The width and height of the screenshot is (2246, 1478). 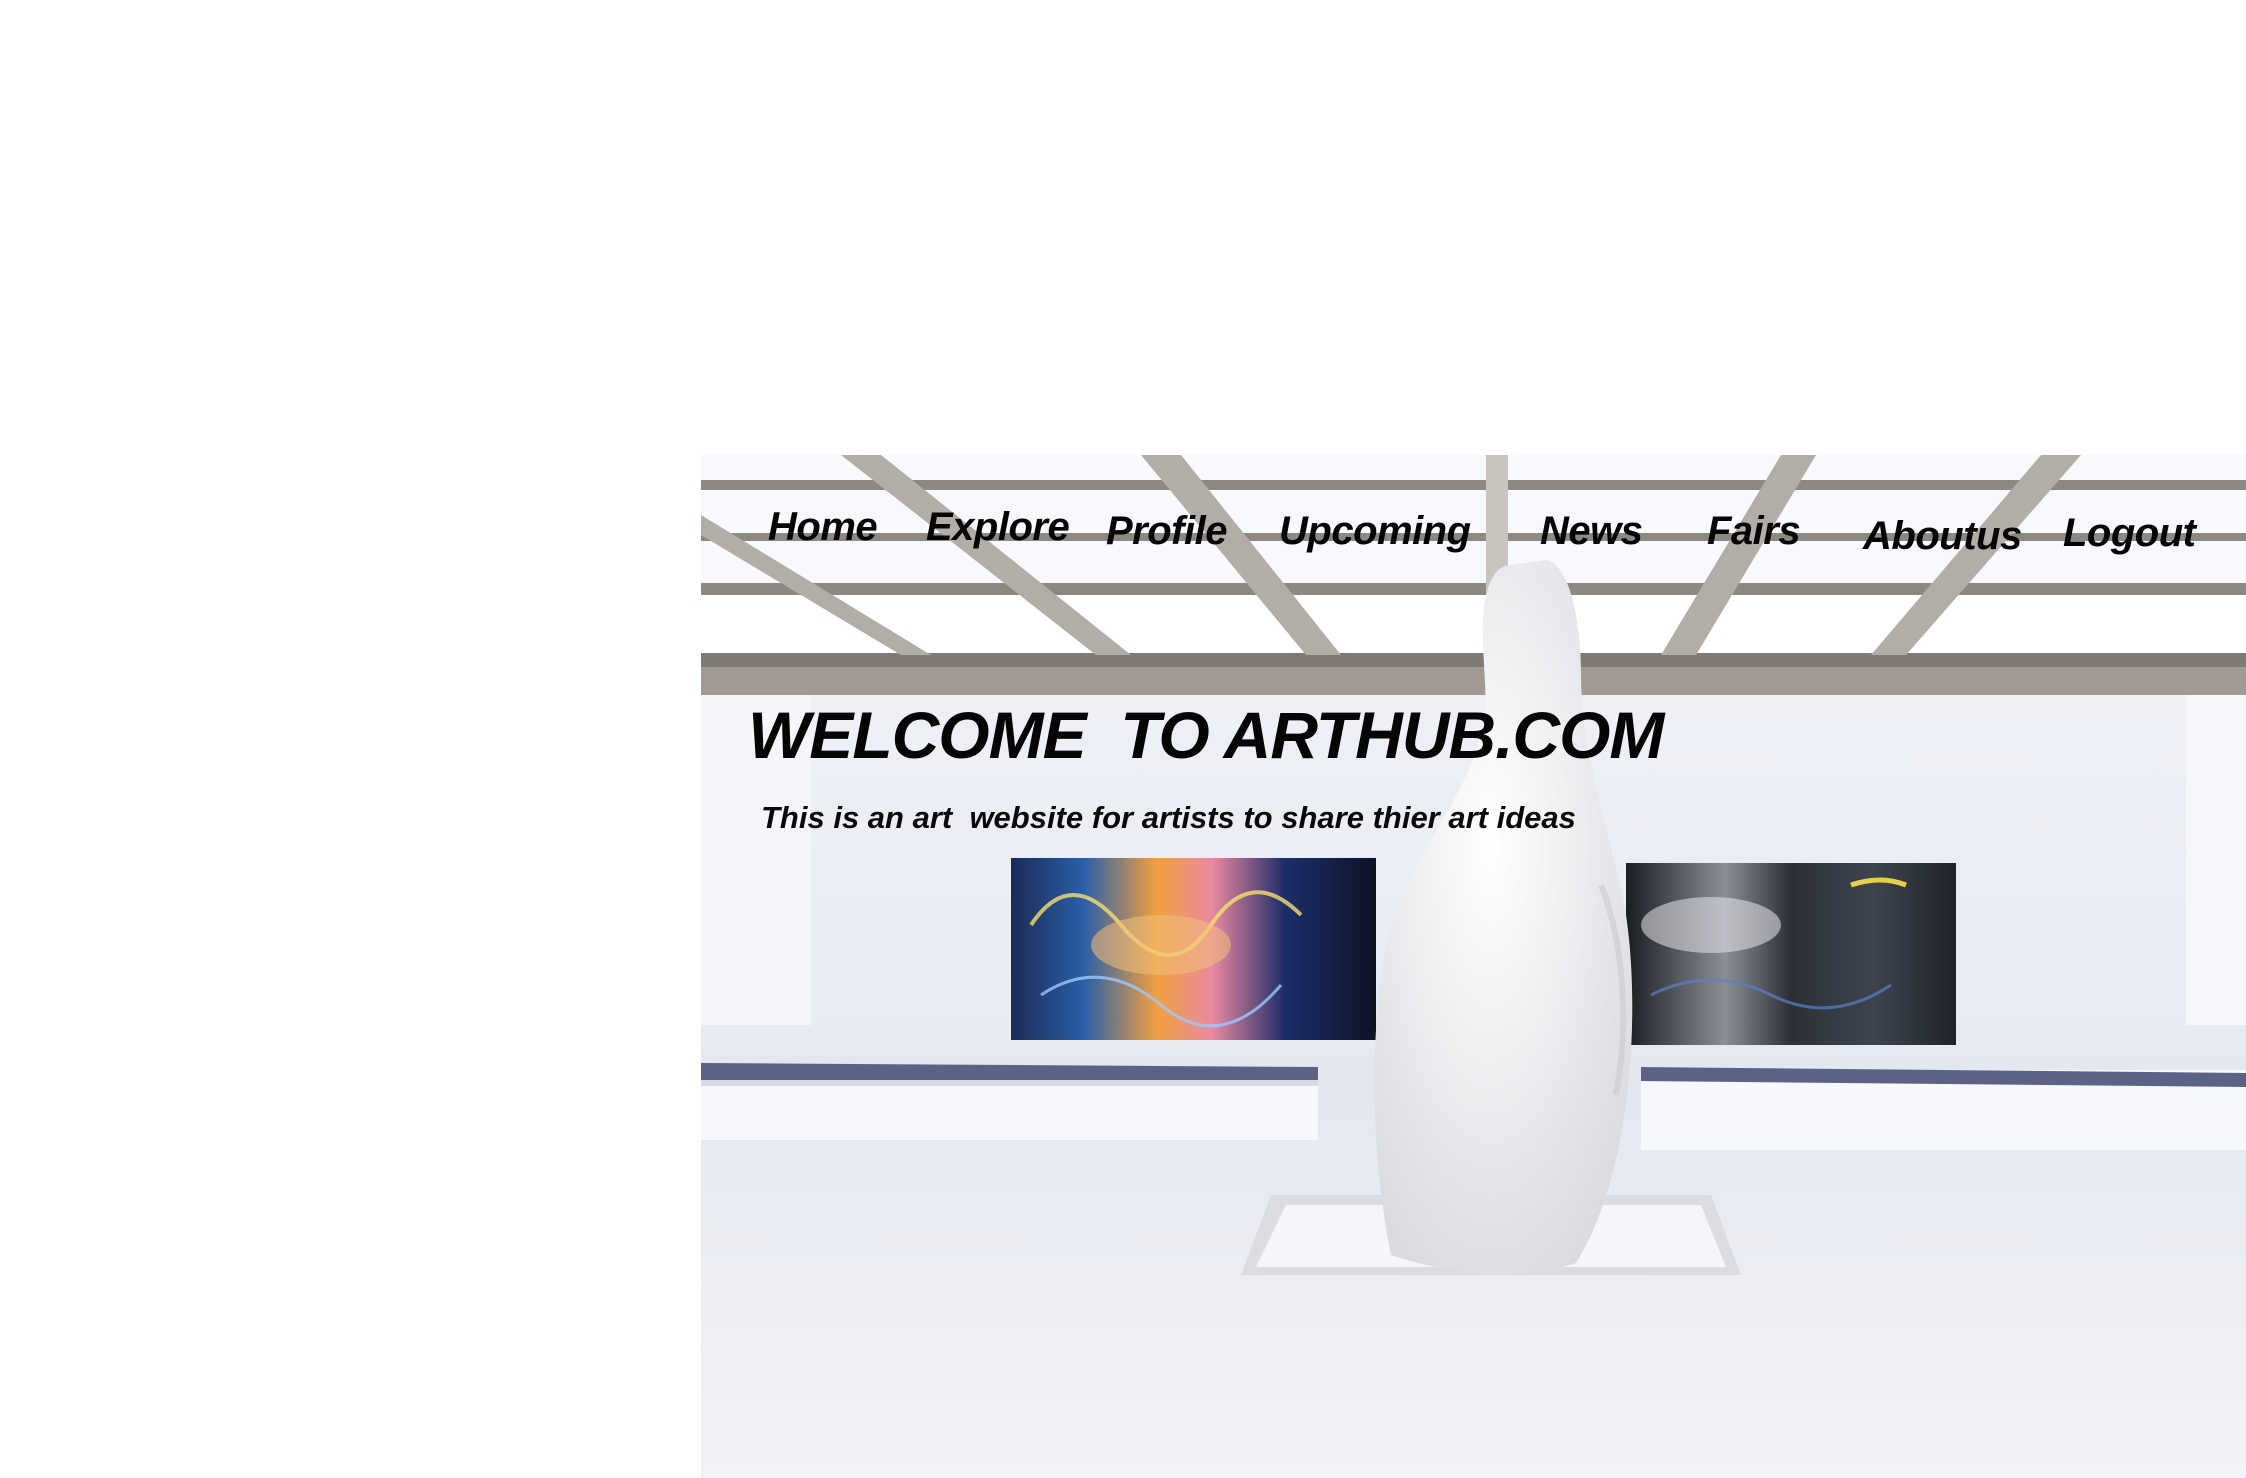 What do you see at coordinates (1206, 735) in the screenshot?
I see `welcome-heading: WELCOME TO ARTHUB.COM` at bounding box center [1206, 735].